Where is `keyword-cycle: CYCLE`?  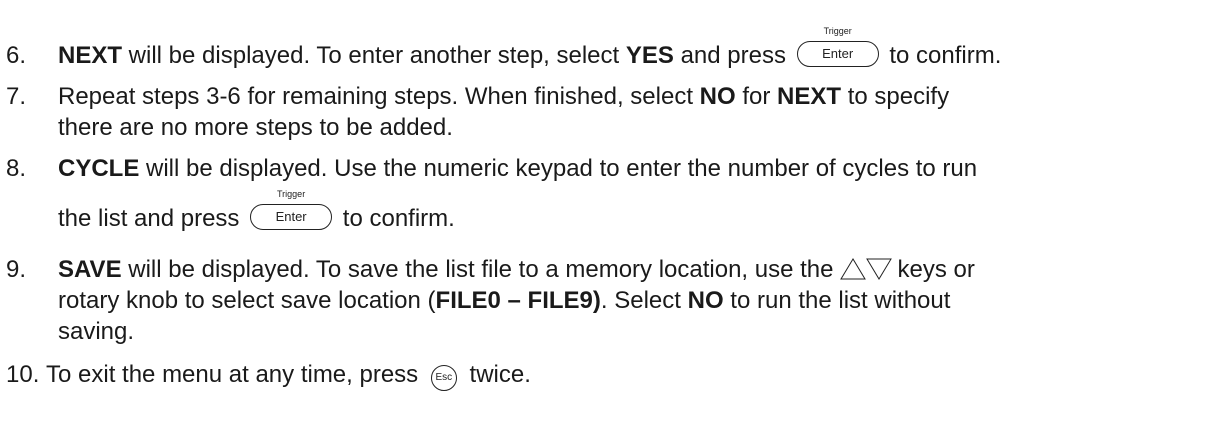 keyword-cycle: CYCLE is located at coordinates (99, 168).